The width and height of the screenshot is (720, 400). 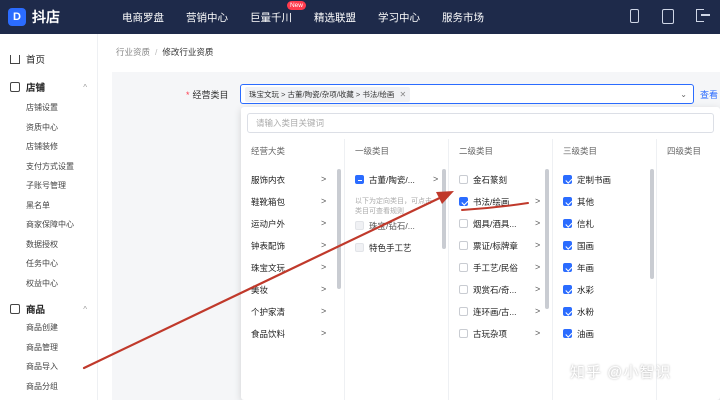 What do you see at coordinates (495, 206) in the screenshot?
I see `annotation-underline` at bounding box center [495, 206].